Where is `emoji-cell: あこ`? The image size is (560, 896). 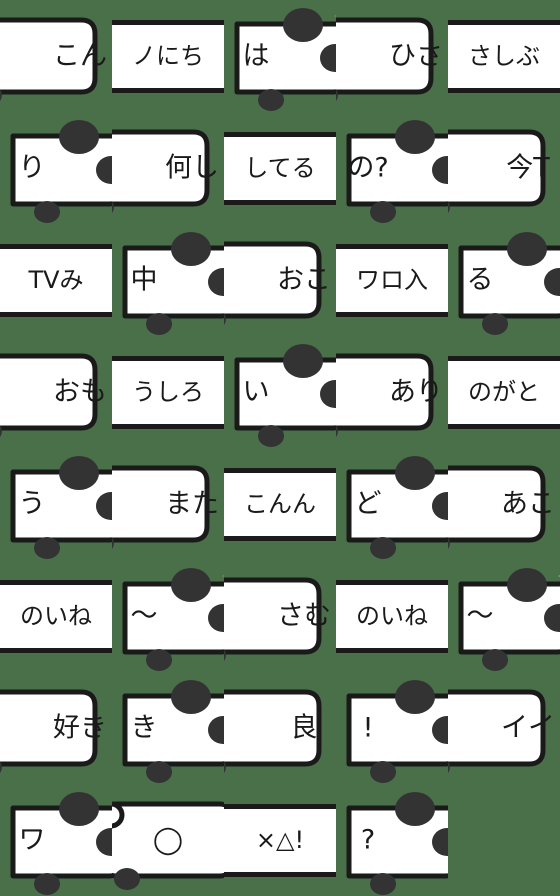
emoji-cell: あこ is located at coordinates (504, 504).